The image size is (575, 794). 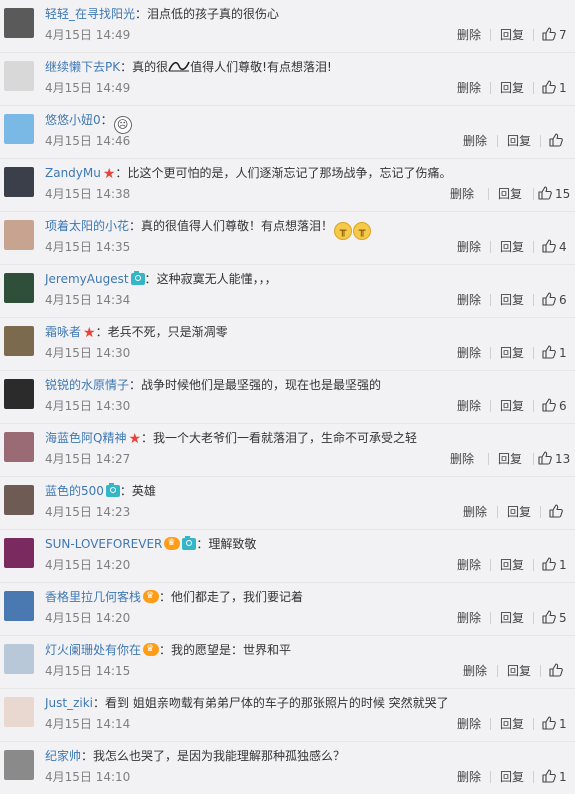 What do you see at coordinates (85, 438) in the screenshot?
I see `username-link: 海蓝色阿Q精神` at bounding box center [85, 438].